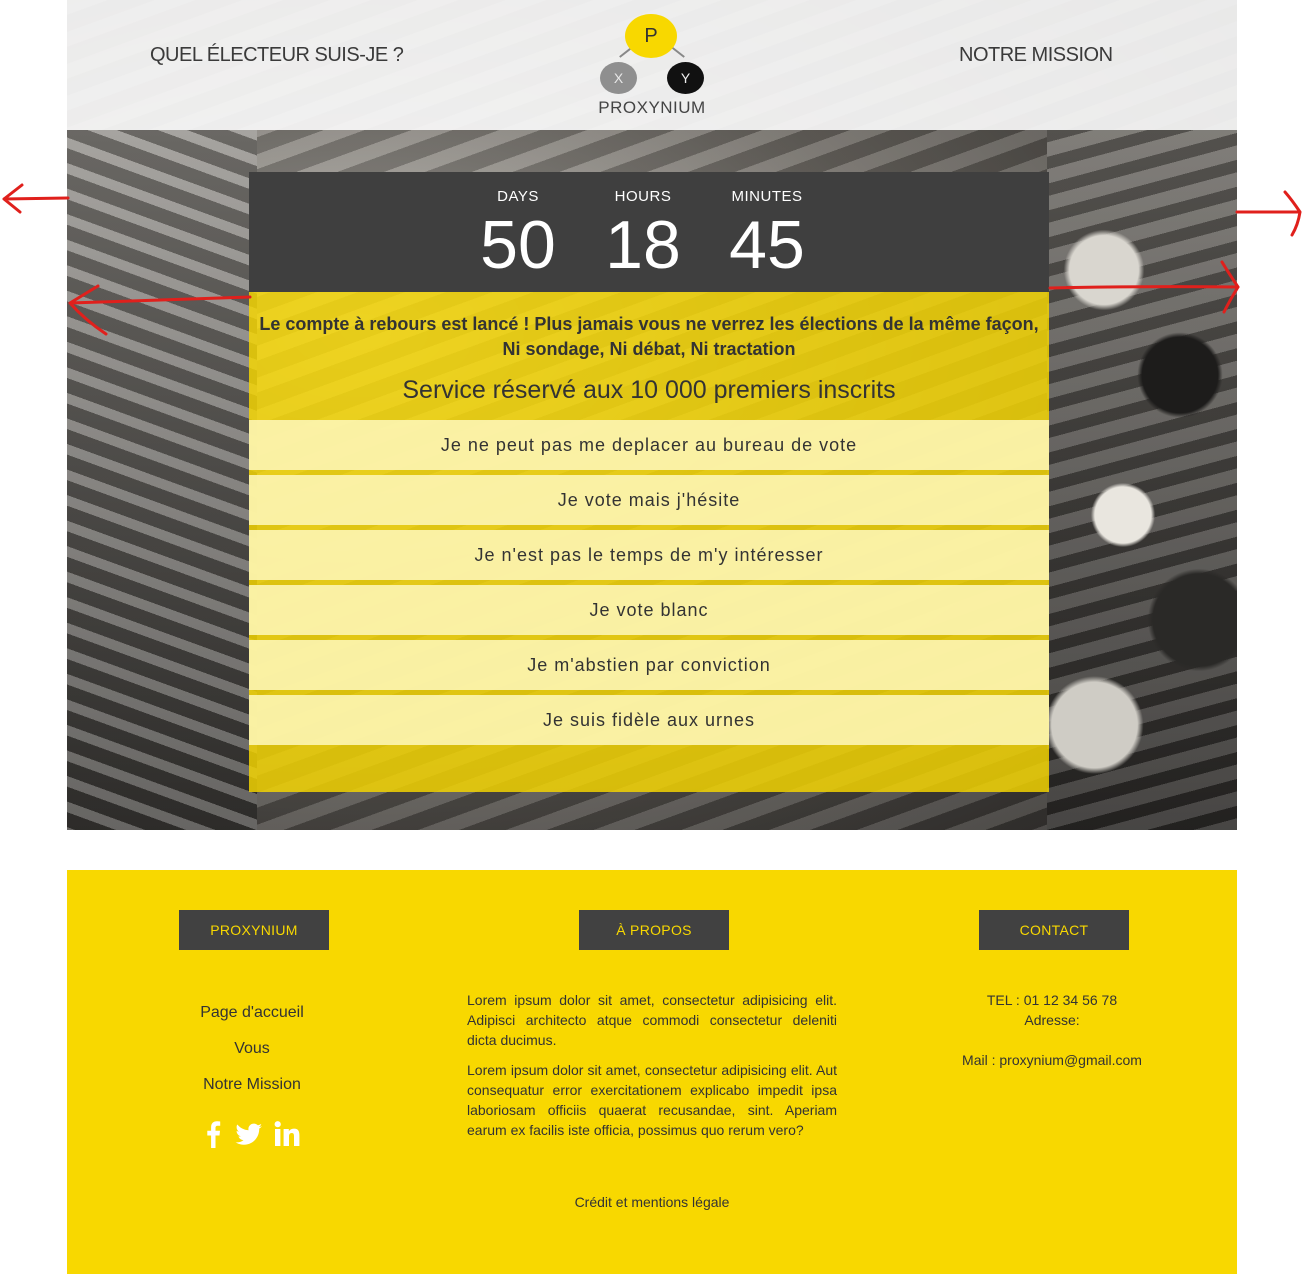 Image resolution: width=1304 pixels, height=1274 pixels. Describe the element at coordinates (1052, 1040) in the screenshot. I see `contact-spacer` at that location.